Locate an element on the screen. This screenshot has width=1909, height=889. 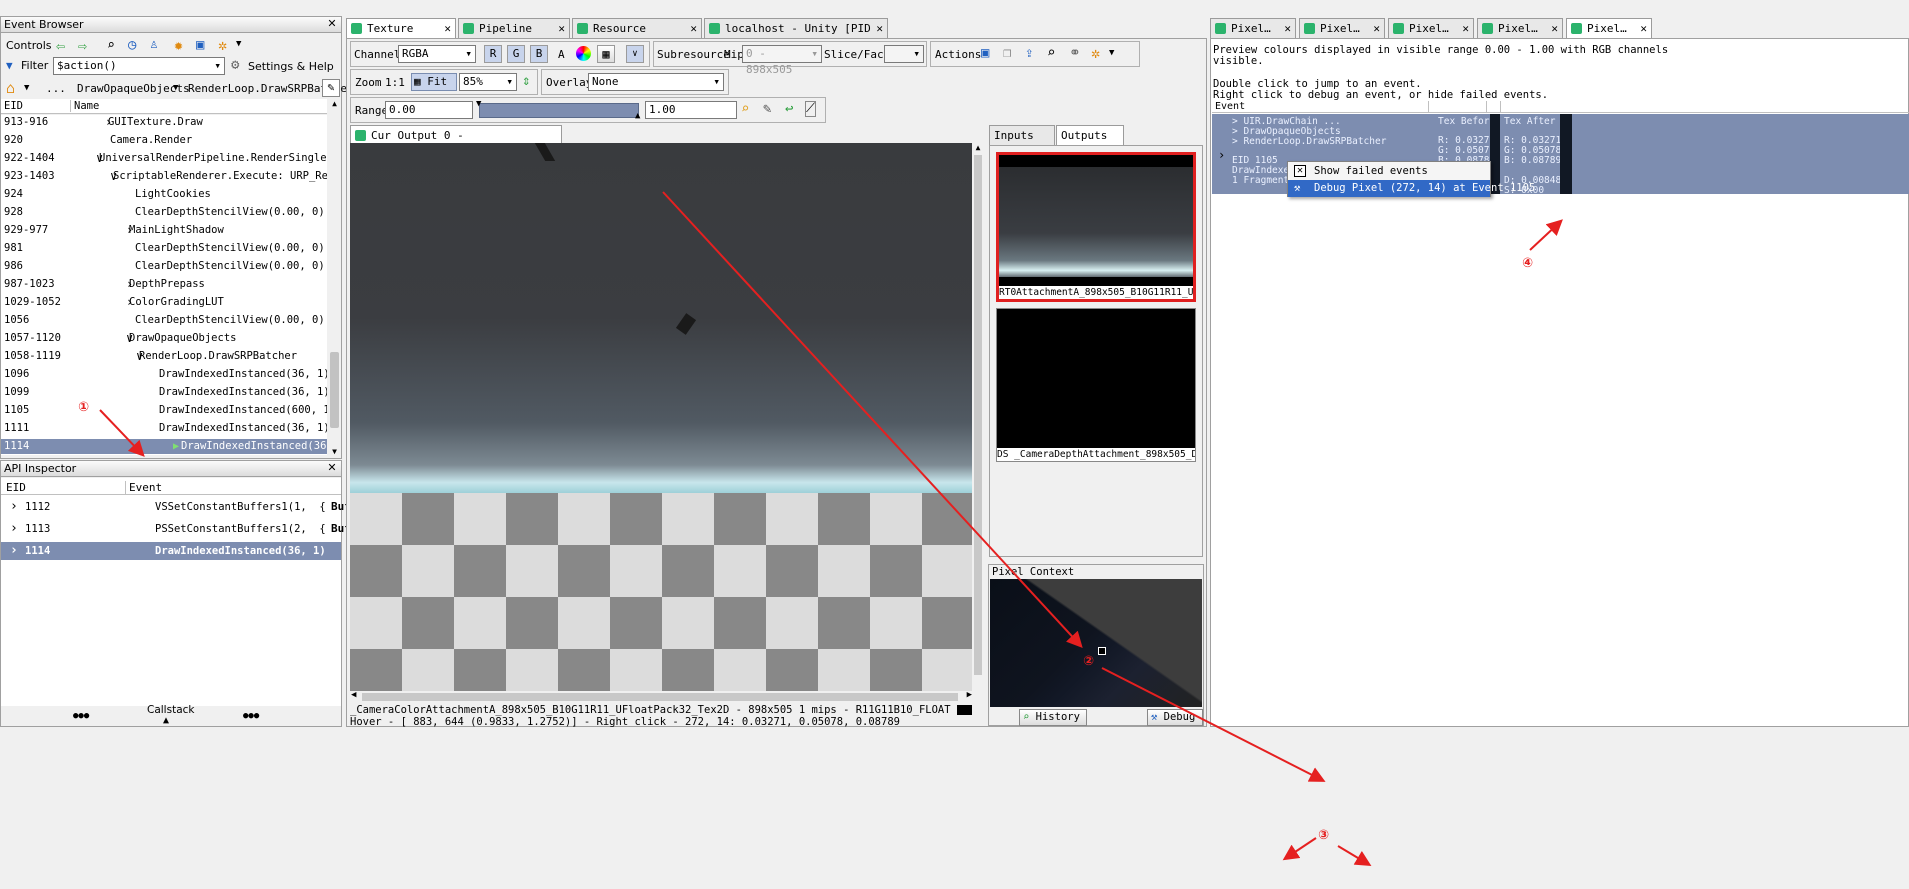
event-row: 913-916 › GUITexture.Draw is located at coordinates (164, 122).